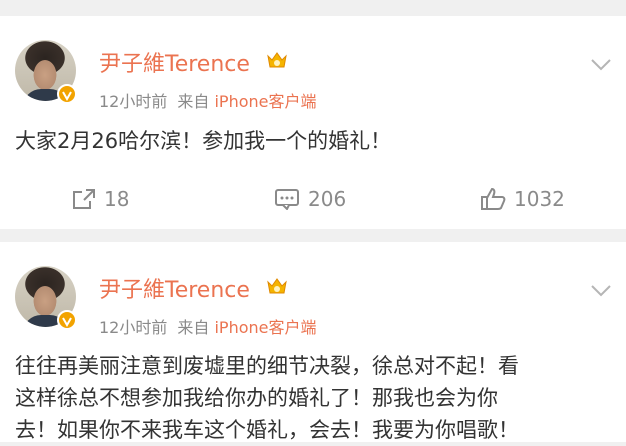  Describe the element at coordinates (539, 199) in the screenshot. I see `like-count: 1032` at that location.